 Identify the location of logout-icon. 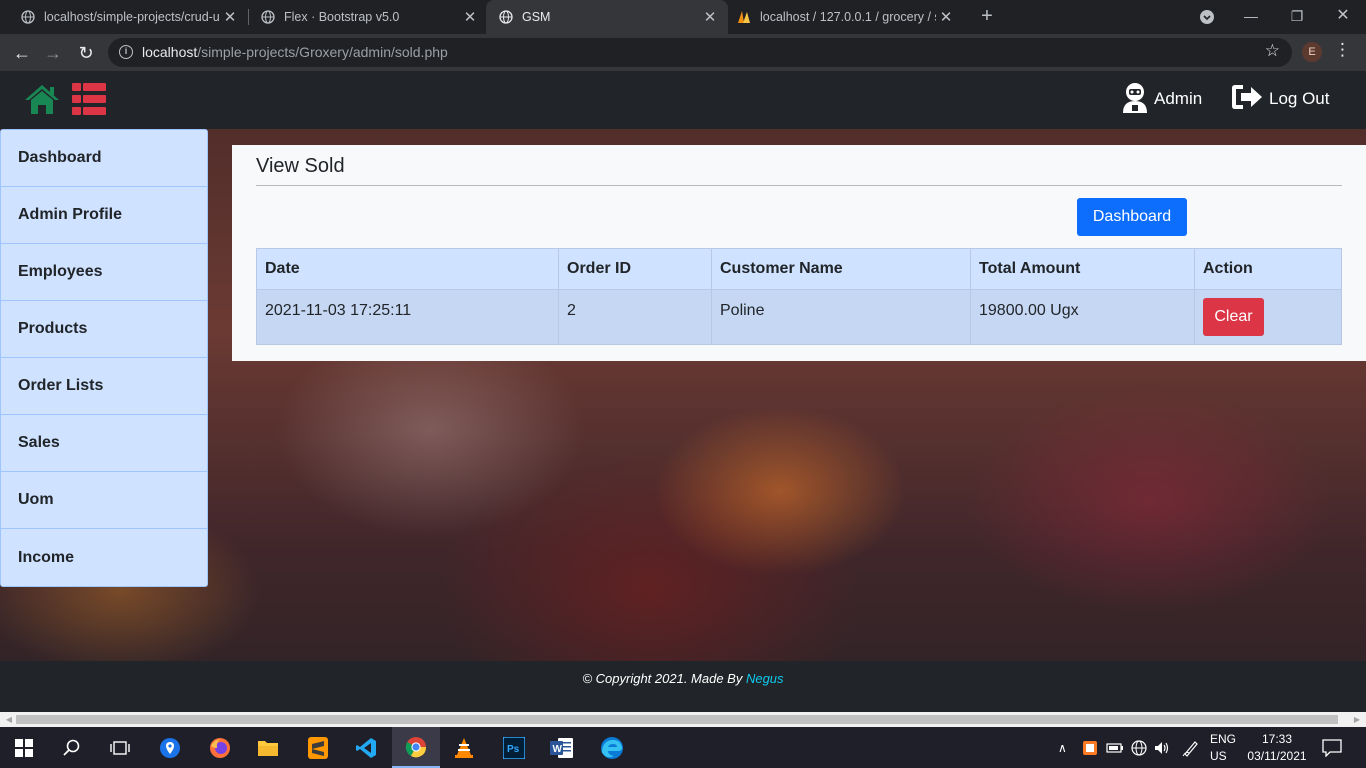
(1250, 99).